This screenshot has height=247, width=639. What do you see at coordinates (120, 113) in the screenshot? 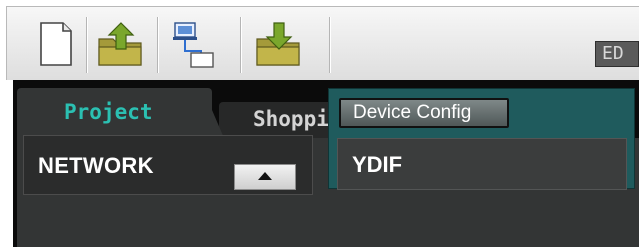
I see `tab-project: Project` at bounding box center [120, 113].